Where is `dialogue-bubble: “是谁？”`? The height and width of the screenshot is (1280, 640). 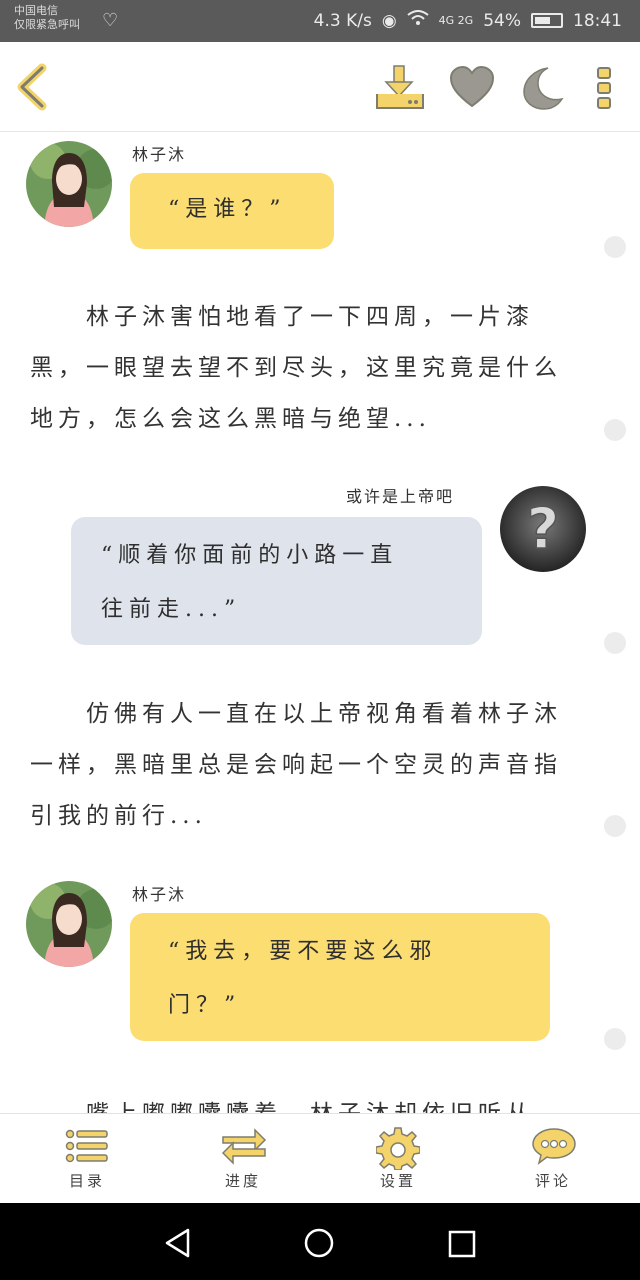
dialogue-bubble: “是谁？” is located at coordinates (232, 211).